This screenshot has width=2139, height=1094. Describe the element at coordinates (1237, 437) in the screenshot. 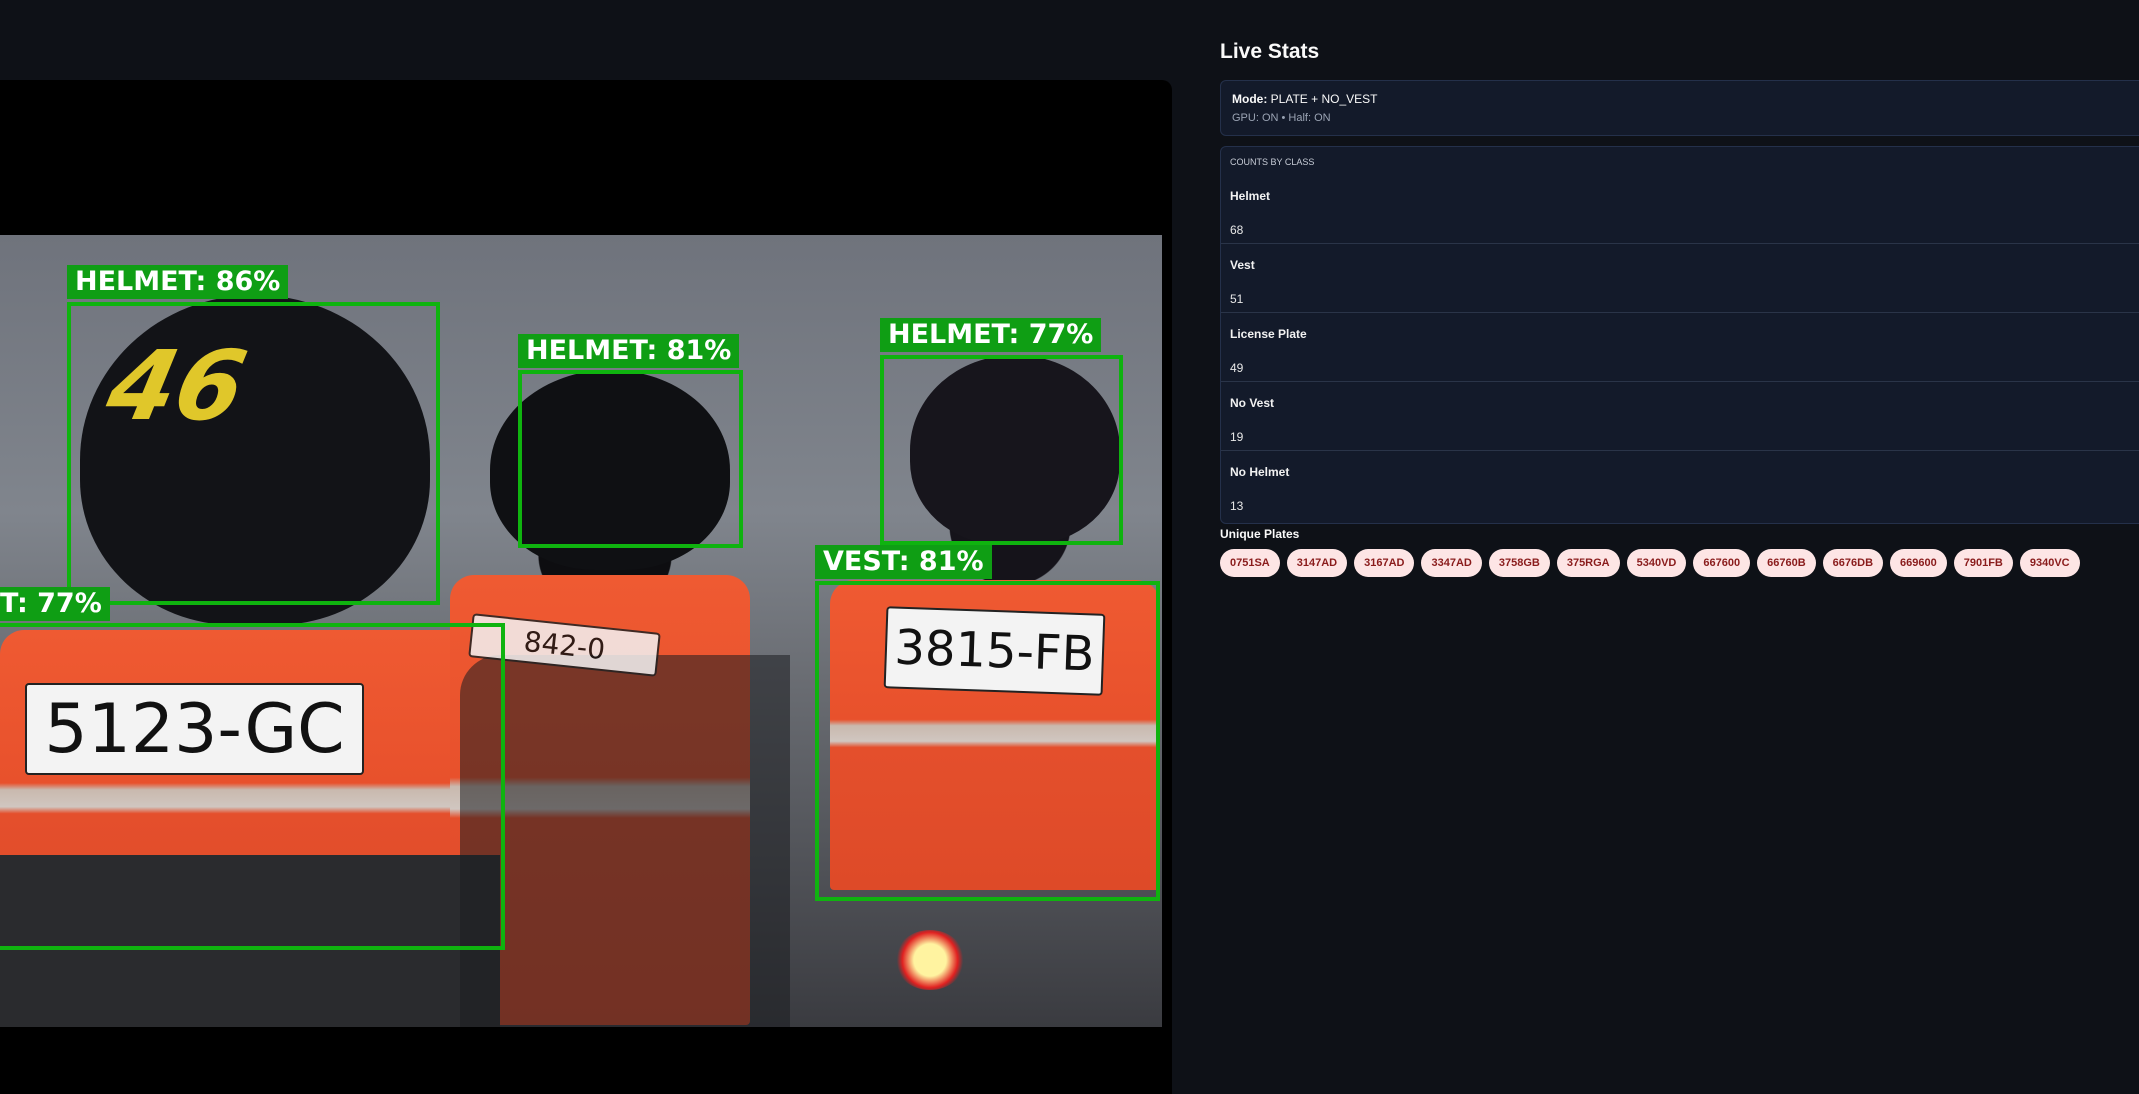

I see `count-value: 19` at that location.